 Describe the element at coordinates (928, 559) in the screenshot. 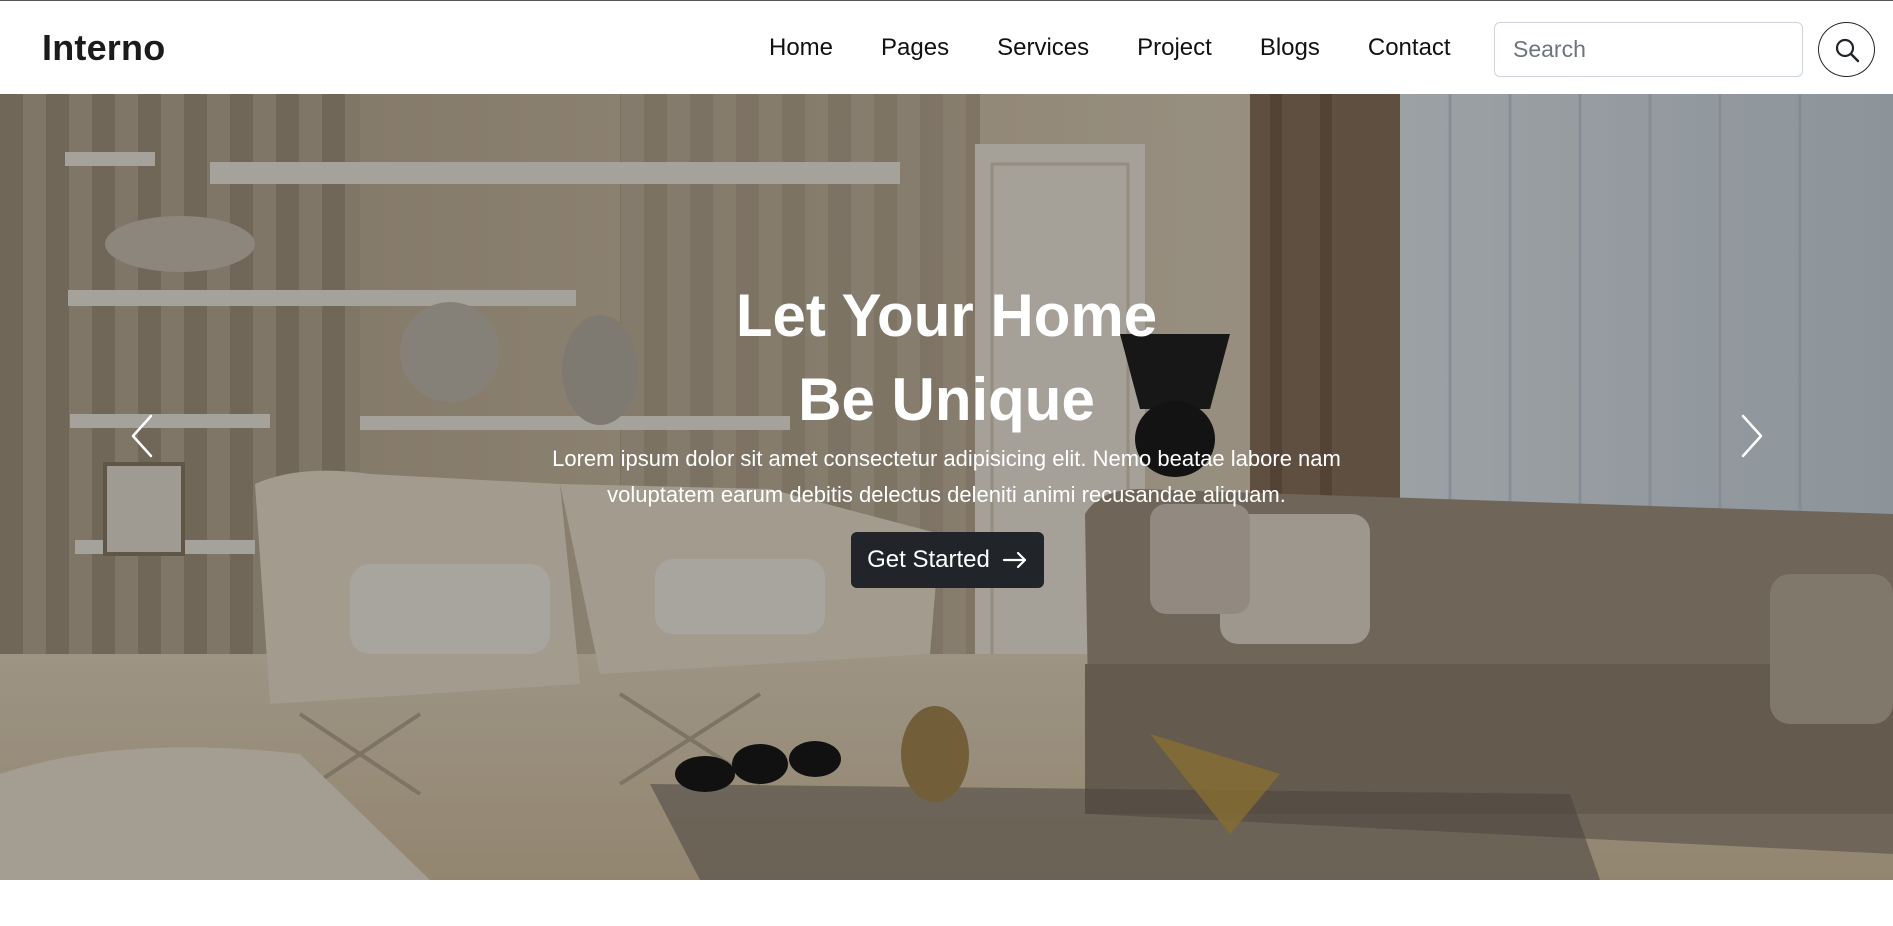

I see `get-started-label: Get Started` at that location.